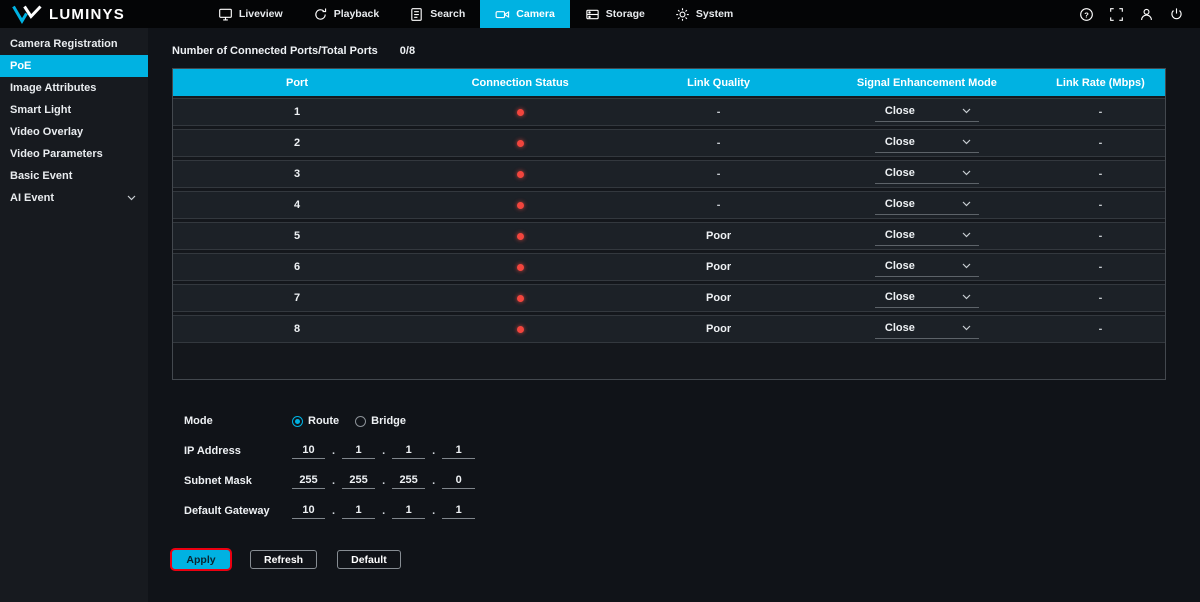 This screenshot has width=1200, height=602. I want to click on sidebar-item-label: Video Parameters, so click(56, 154).